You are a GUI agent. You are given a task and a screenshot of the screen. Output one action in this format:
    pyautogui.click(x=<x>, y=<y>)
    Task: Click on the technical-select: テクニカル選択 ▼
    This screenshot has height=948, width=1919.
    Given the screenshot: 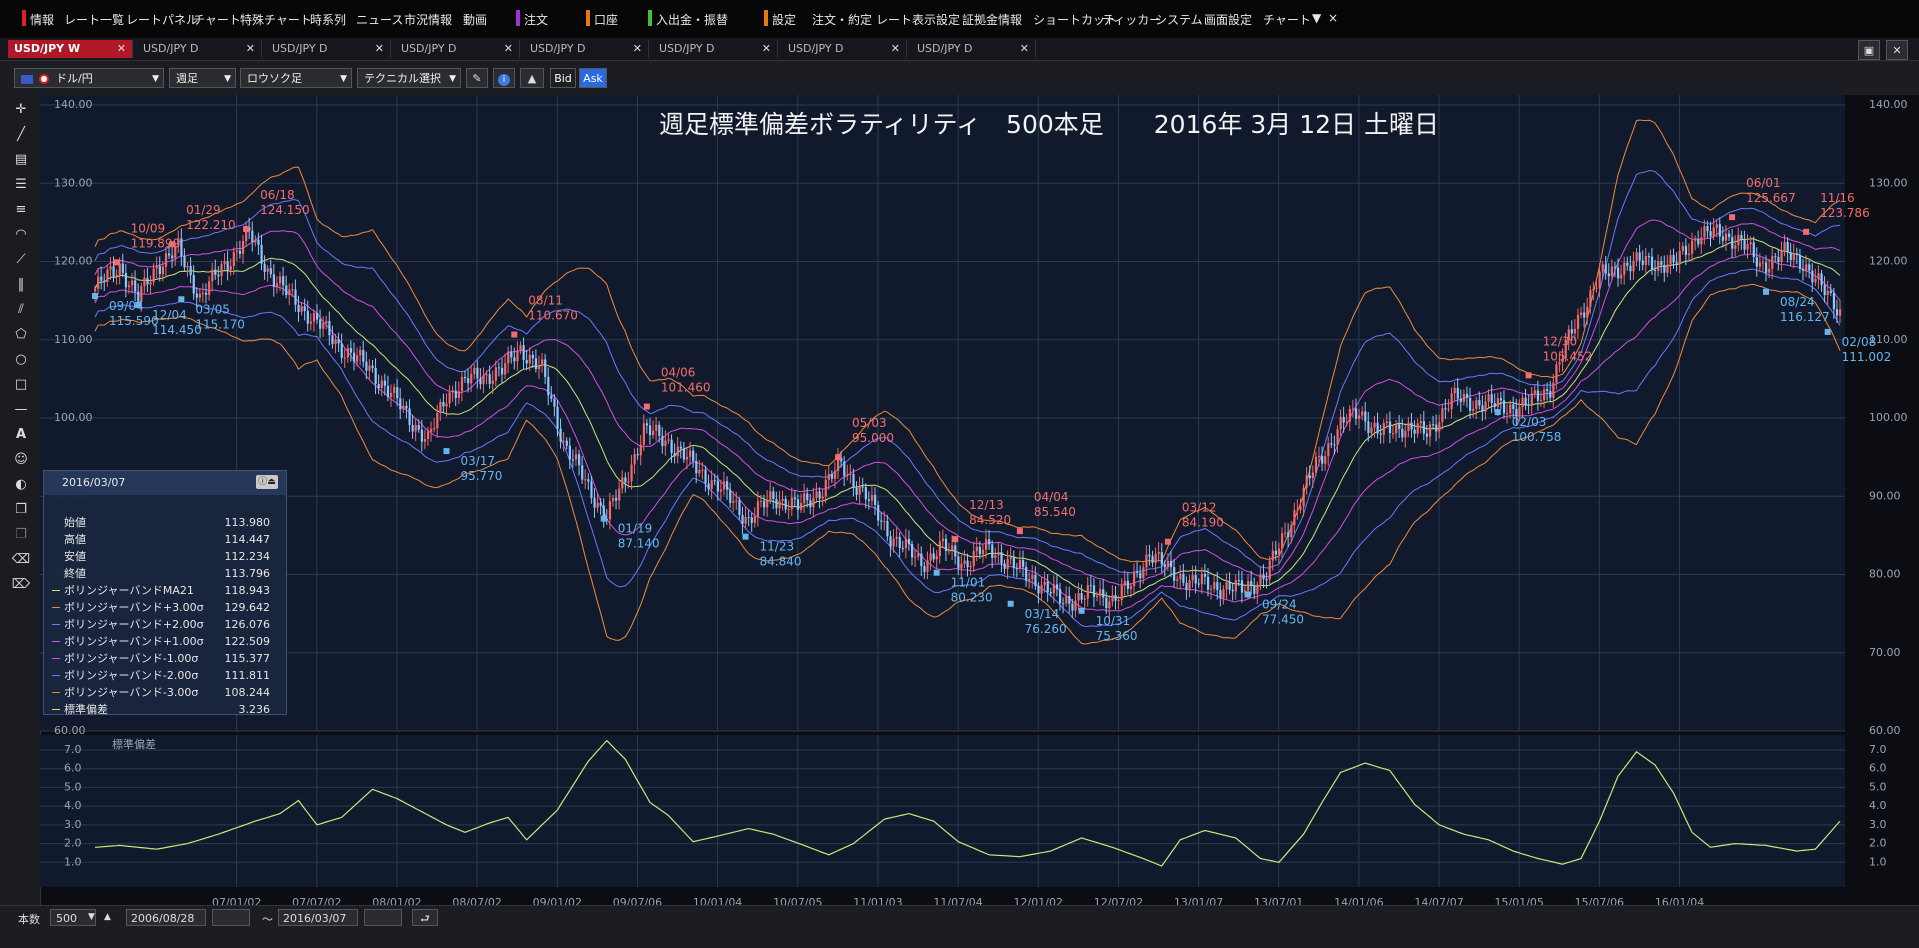 What is the action you would take?
    pyautogui.click(x=409, y=78)
    